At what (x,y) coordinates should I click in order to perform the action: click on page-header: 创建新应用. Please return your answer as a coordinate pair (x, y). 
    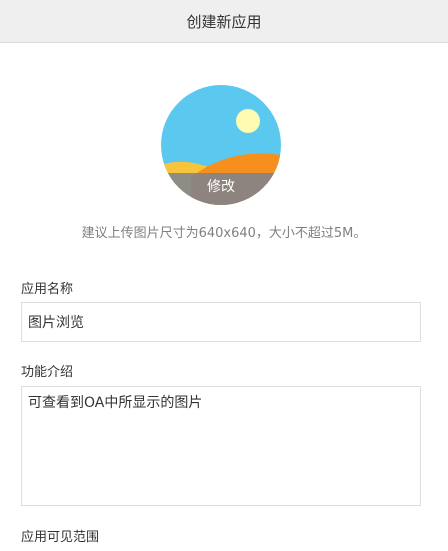
    Looking at the image, I should click on (224, 21).